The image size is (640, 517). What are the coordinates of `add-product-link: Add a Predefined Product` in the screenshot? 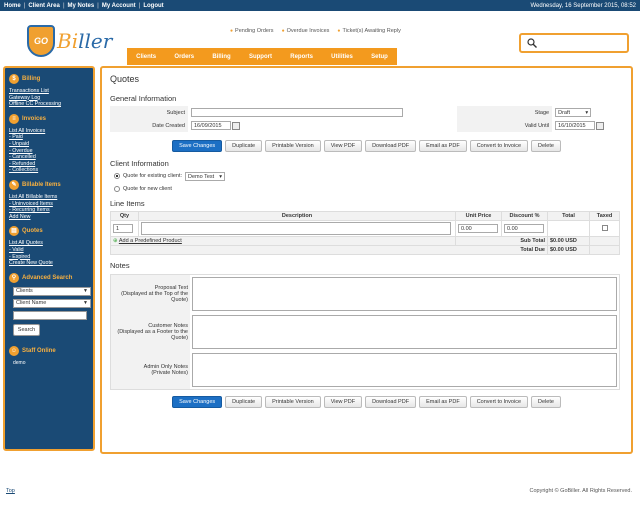 It's located at (150, 241).